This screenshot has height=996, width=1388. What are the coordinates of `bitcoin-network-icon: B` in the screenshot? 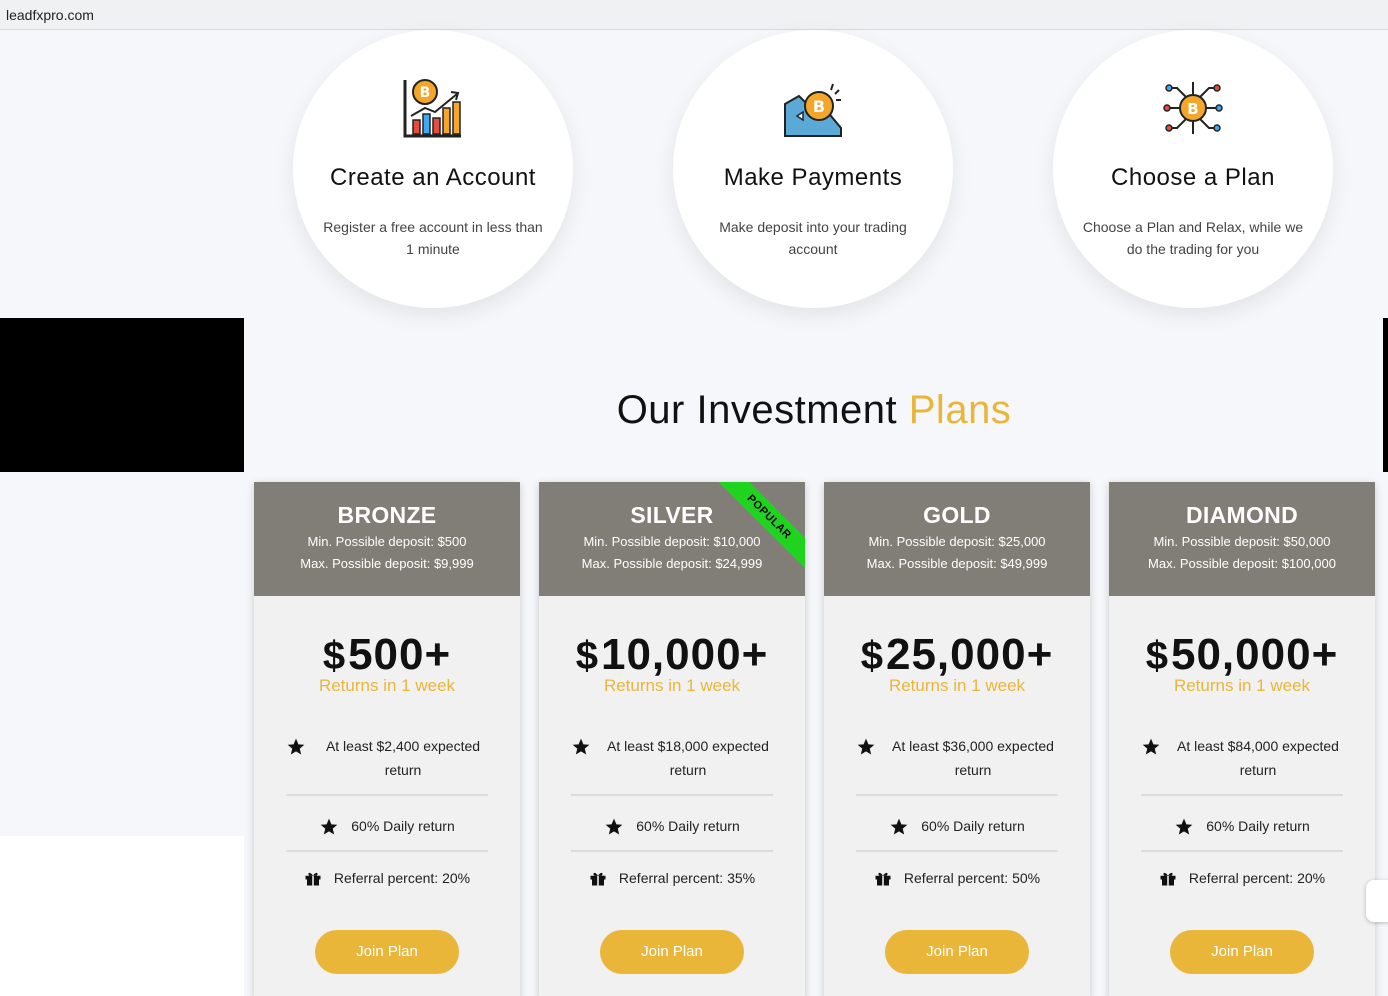 It's located at (1193, 108).